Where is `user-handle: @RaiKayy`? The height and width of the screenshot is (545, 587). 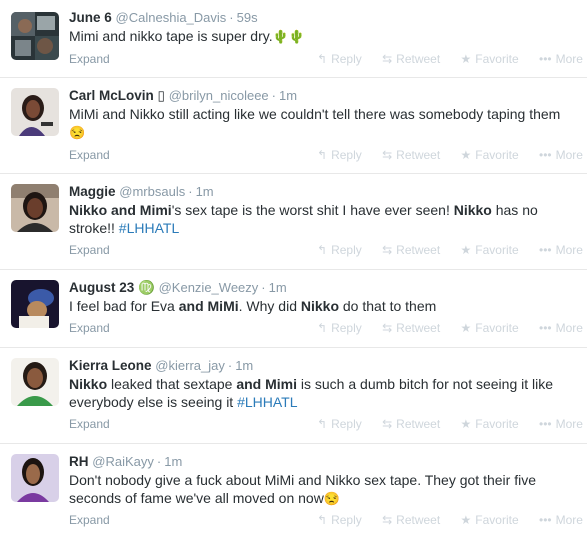 user-handle: @RaiKayy is located at coordinates (123, 461).